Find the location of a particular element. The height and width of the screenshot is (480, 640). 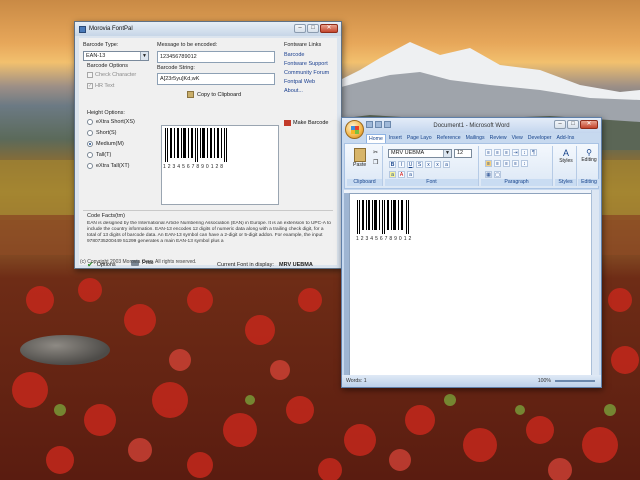

barcode-digits: 1 2 3 4 5 6 7 8 9 0 1 2 8 is located at coordinates (193, 167).